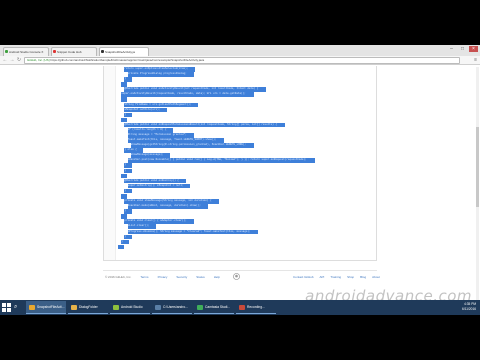 Image resolution: width=480 pixels, height=360 pixels. What do you see at coordinates (12, 60) in the screenshot?
I see `forward-icon: →` at bounding box center [12, 60].